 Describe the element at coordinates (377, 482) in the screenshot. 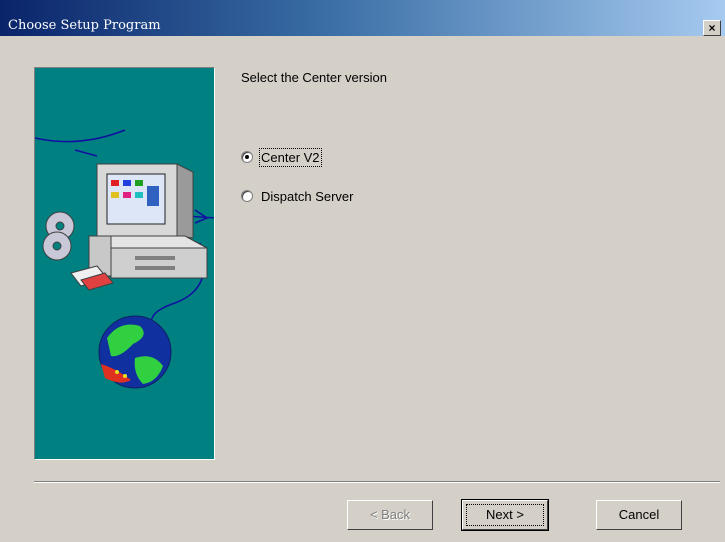

I see `footer-divider` at that location.